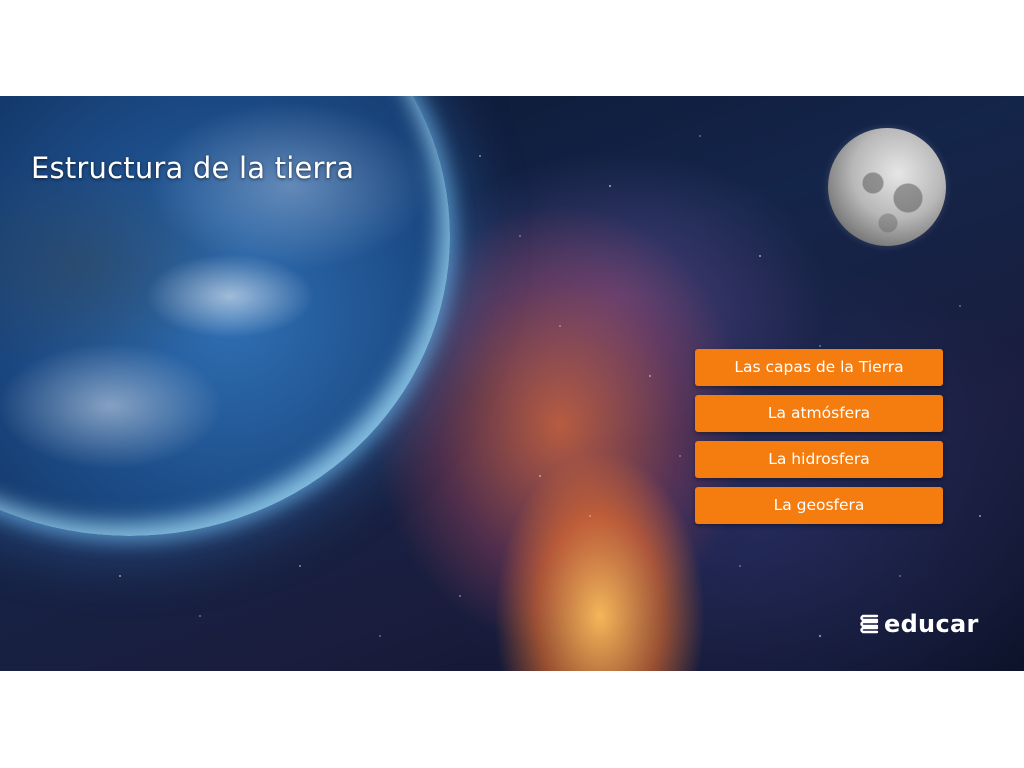 The width and height of the screenshot is (1024, 768). Describe the element at coordinates (869, 624) in the screenshot. I see `educar-logo-icon` at that location.